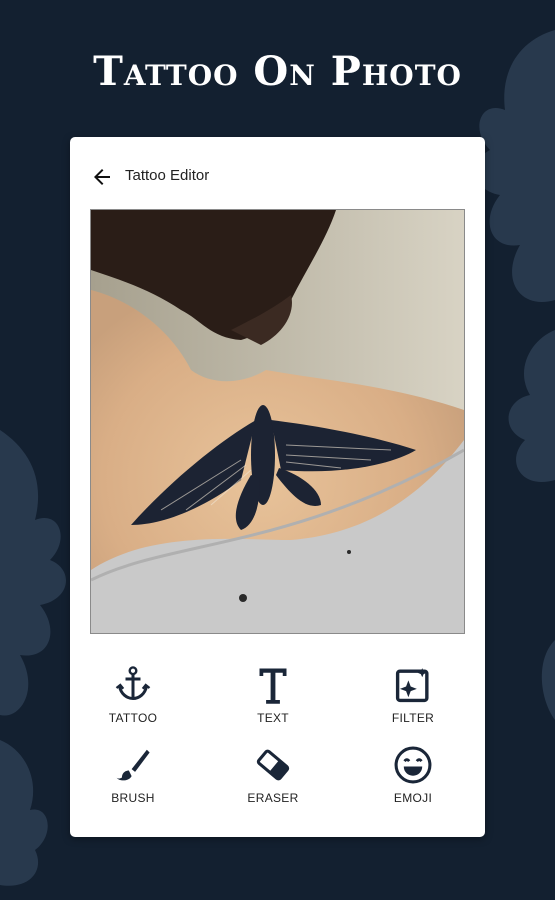 The image size is (555, 900). Describe the element at coordinates (133, 683) in the screenshot. I see `anchor-icon` at that location.